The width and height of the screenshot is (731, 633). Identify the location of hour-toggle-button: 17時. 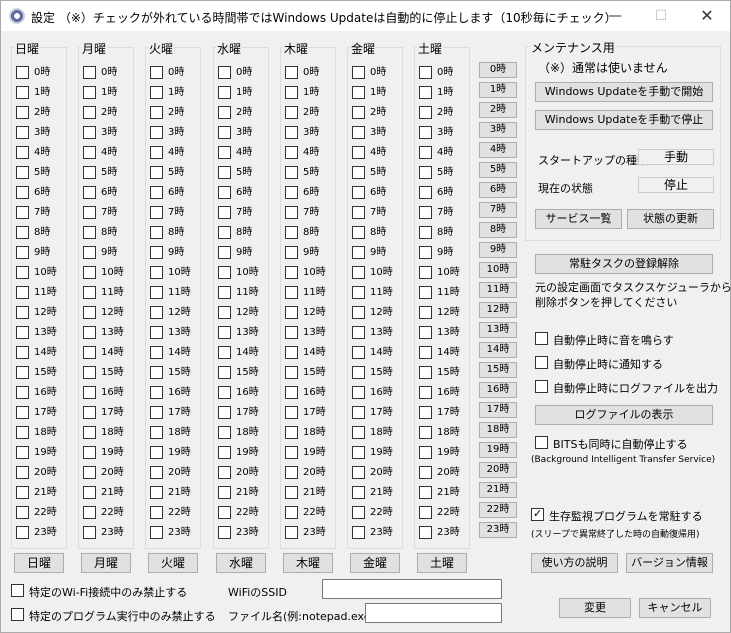
(498, 410).